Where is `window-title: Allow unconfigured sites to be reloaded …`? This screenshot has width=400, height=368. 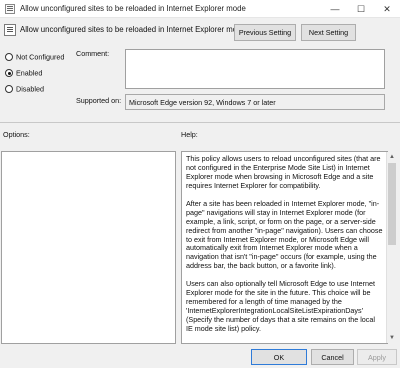
window-title: Allow unconfigured sites to be reloaded … is located at coordinates (133, 8).